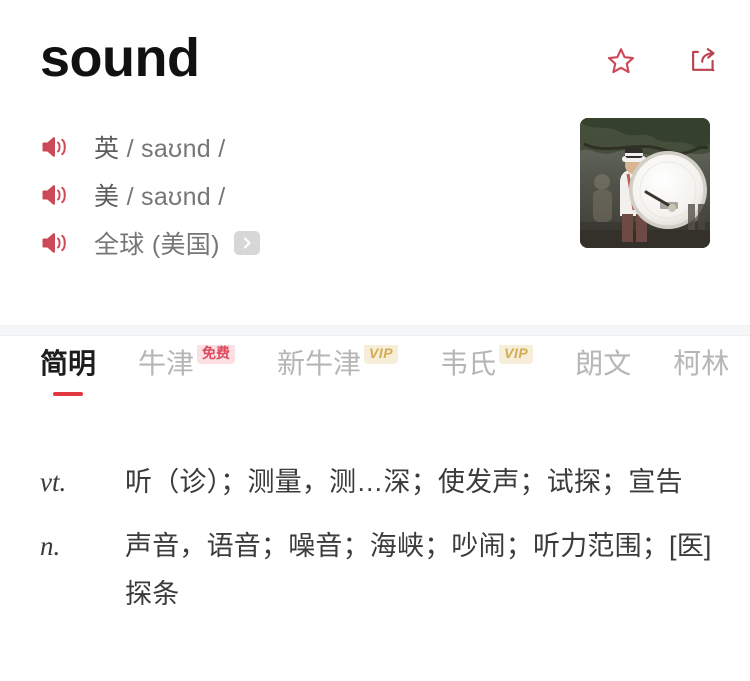 Image resolution: width=750 pixels, height=681 pixels. What do you see at coordinates (166, 363) in the screenshot?
I see `tab-label: 牛津` at bounding box center [166, 363].